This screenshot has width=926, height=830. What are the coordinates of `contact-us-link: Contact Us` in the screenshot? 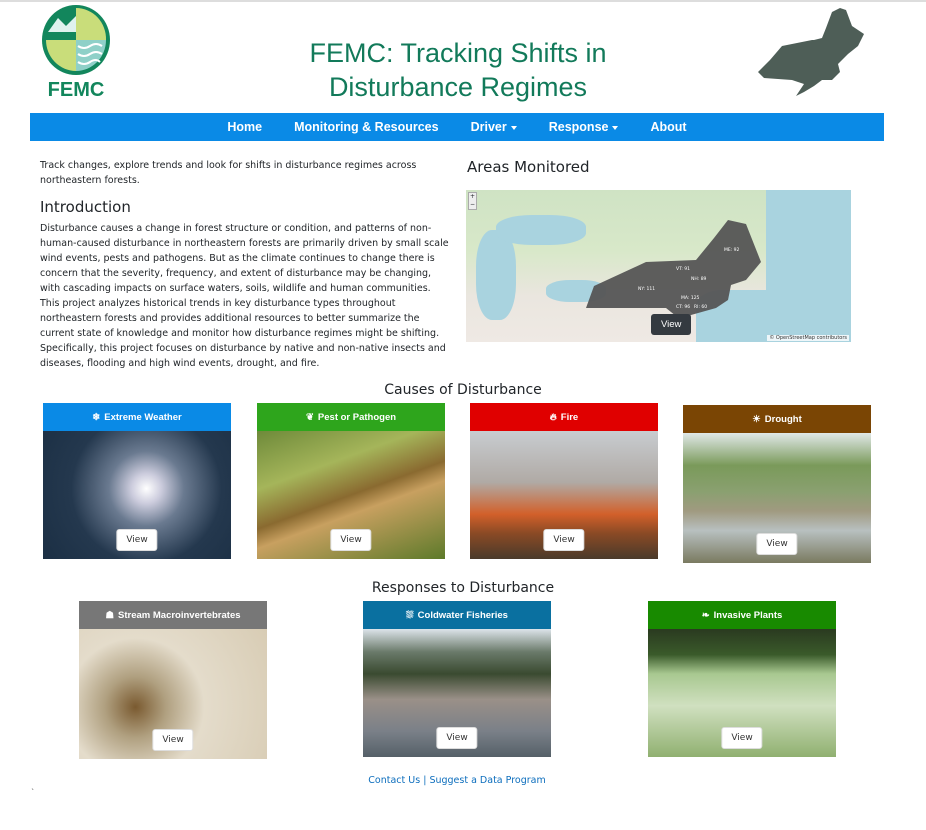 It's located at (394, 780).